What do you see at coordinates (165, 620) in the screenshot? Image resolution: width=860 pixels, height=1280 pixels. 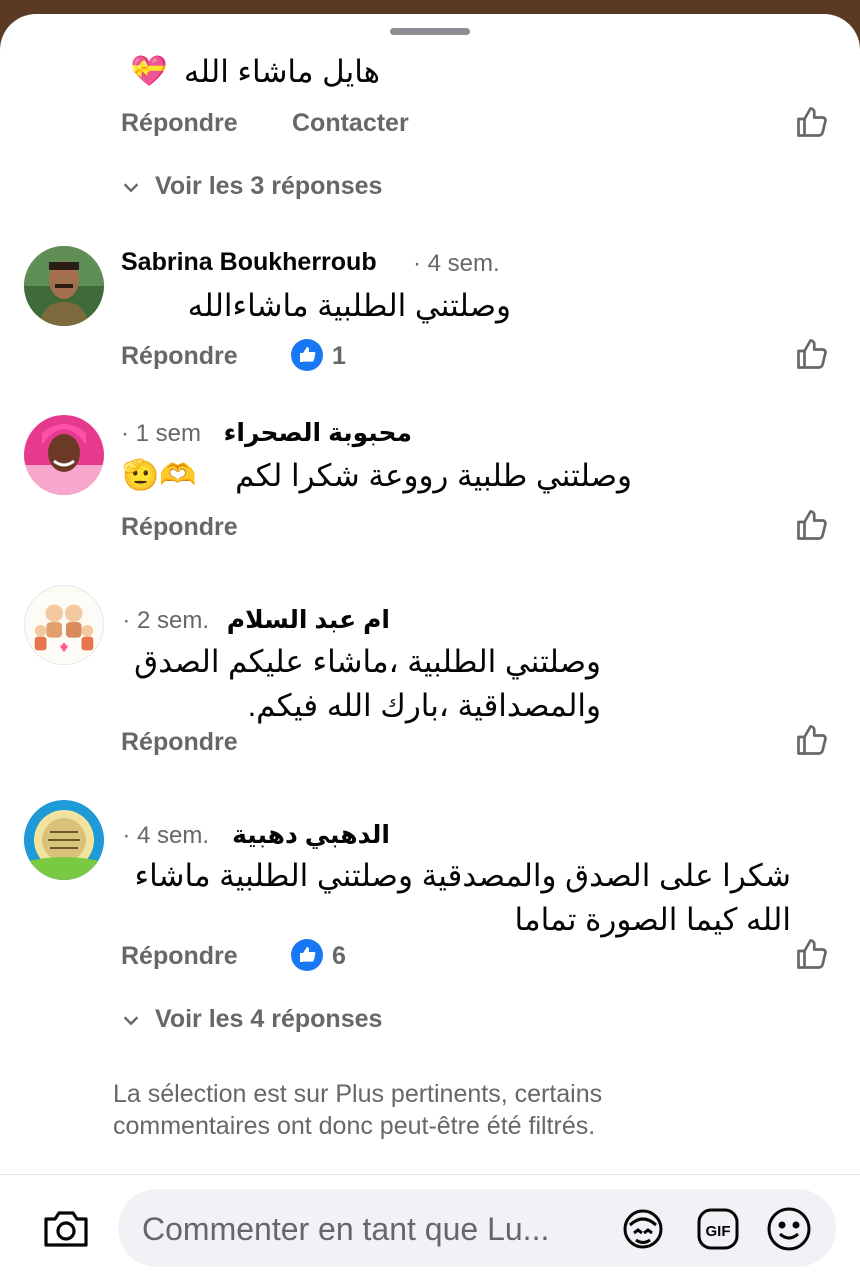 I see `comment-time: · 2 sem.` at bounding box center [165, 620].